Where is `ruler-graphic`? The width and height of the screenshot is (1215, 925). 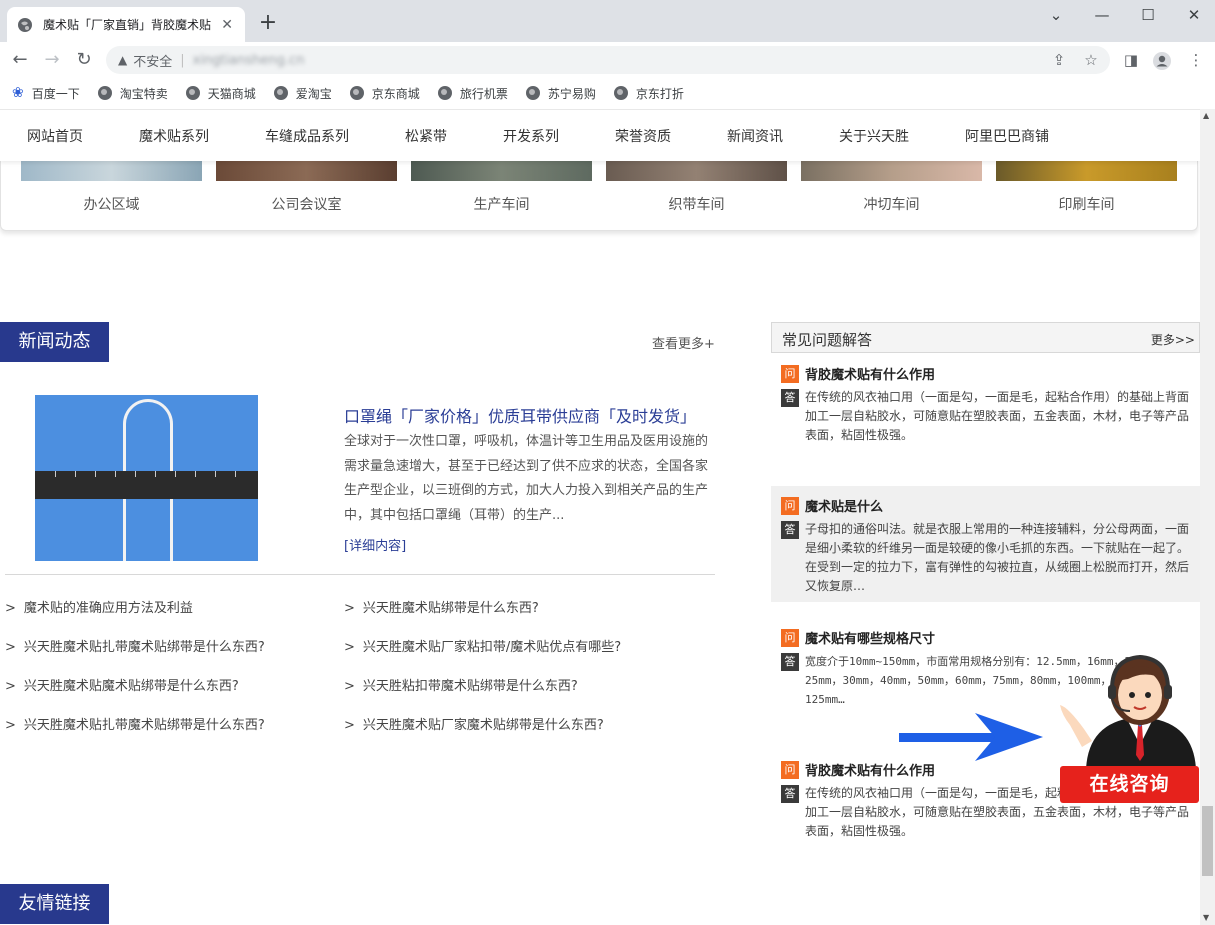
ruler-graphic is located at coordinates (146, 485).